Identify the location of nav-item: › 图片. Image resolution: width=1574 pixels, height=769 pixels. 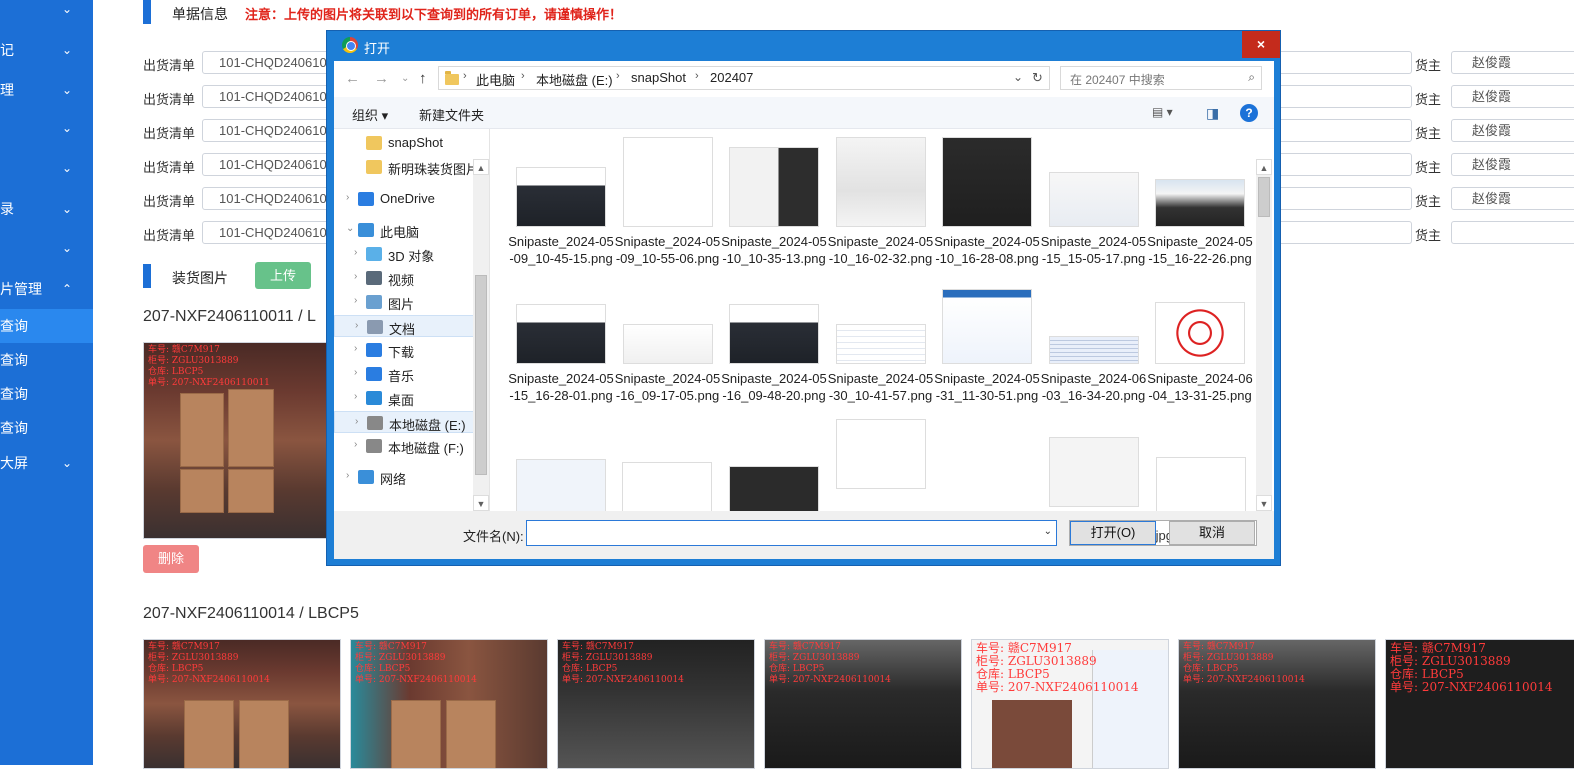
(404, 302).